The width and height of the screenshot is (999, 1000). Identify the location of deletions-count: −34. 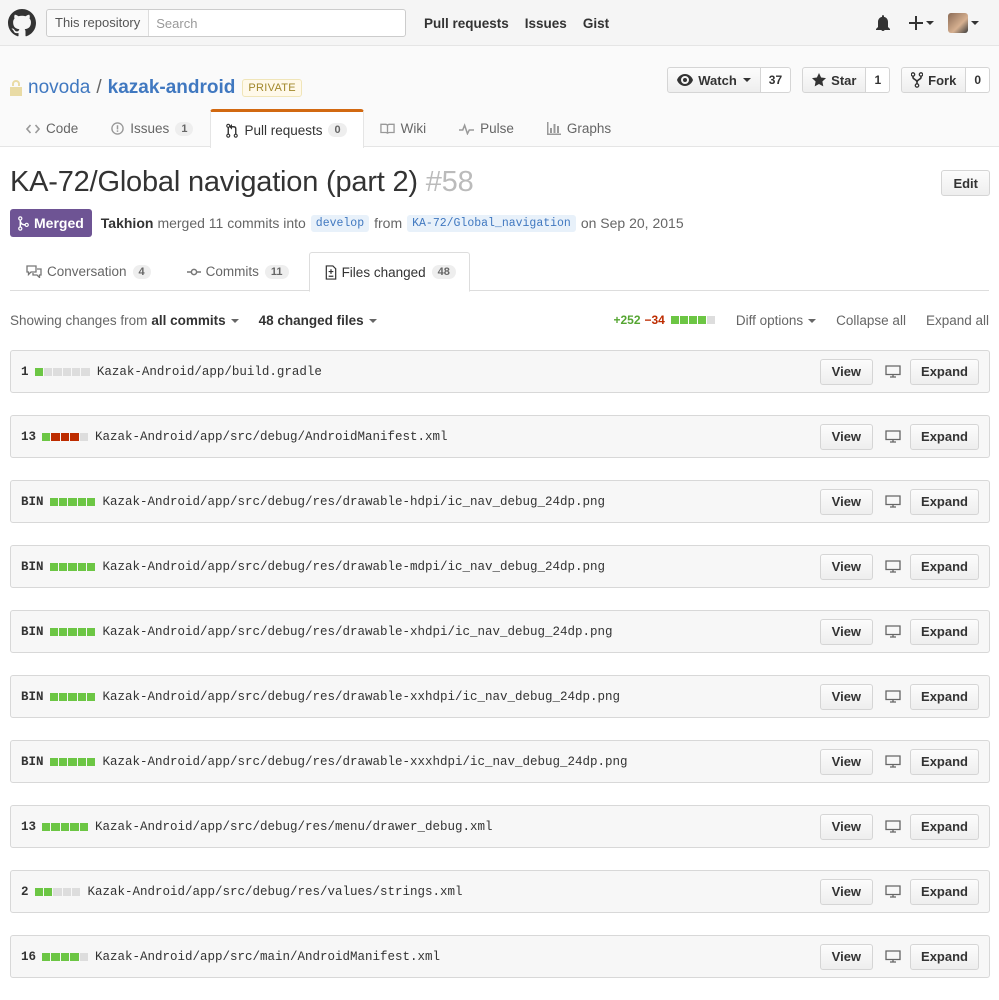
(654, 320).